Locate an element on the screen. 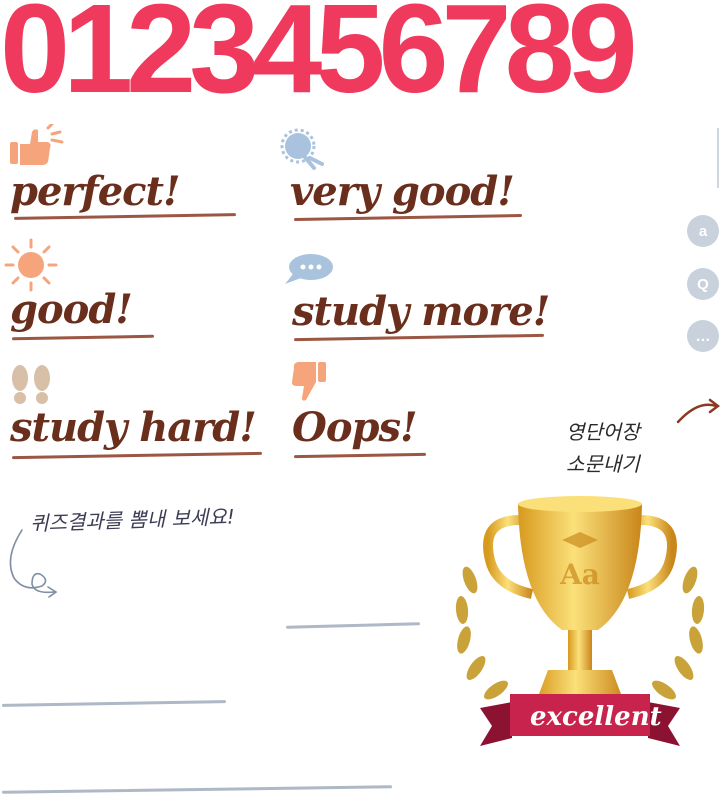 This screenshot has width=720, height=800. digit-sprite-row: 0123456789 is located at coordinates (319, 59).